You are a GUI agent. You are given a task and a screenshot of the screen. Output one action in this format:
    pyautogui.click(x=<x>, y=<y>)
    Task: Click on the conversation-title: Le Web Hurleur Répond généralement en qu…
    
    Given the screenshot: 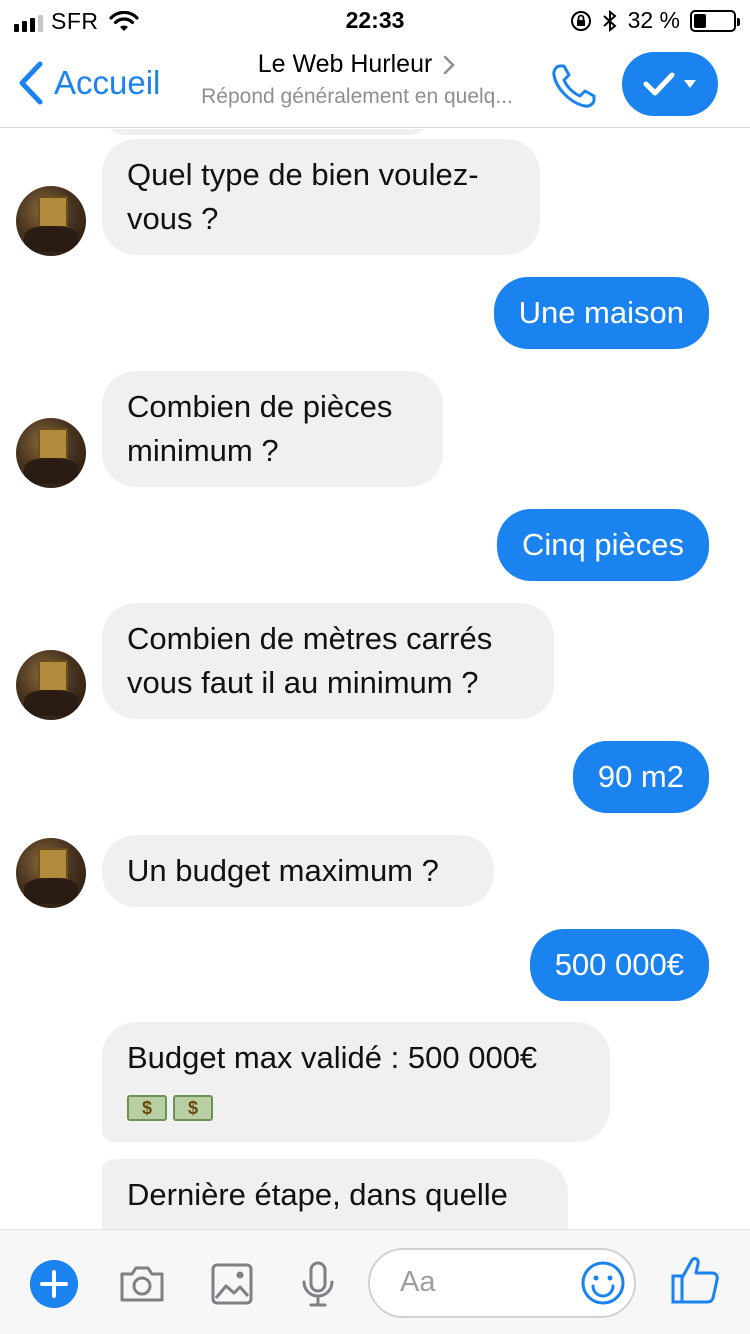 What is the action you would take?
    pyautogui.click(x=357, y=79)
    